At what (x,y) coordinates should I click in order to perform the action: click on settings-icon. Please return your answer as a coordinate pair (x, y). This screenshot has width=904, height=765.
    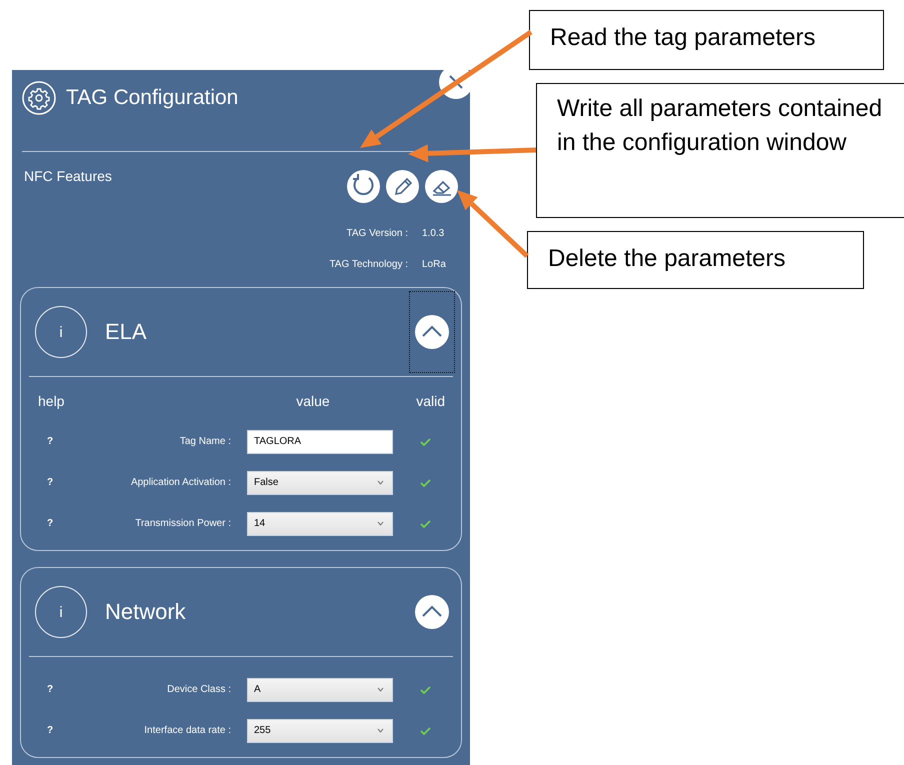
    Looking at the image, I should click on (39, 98).